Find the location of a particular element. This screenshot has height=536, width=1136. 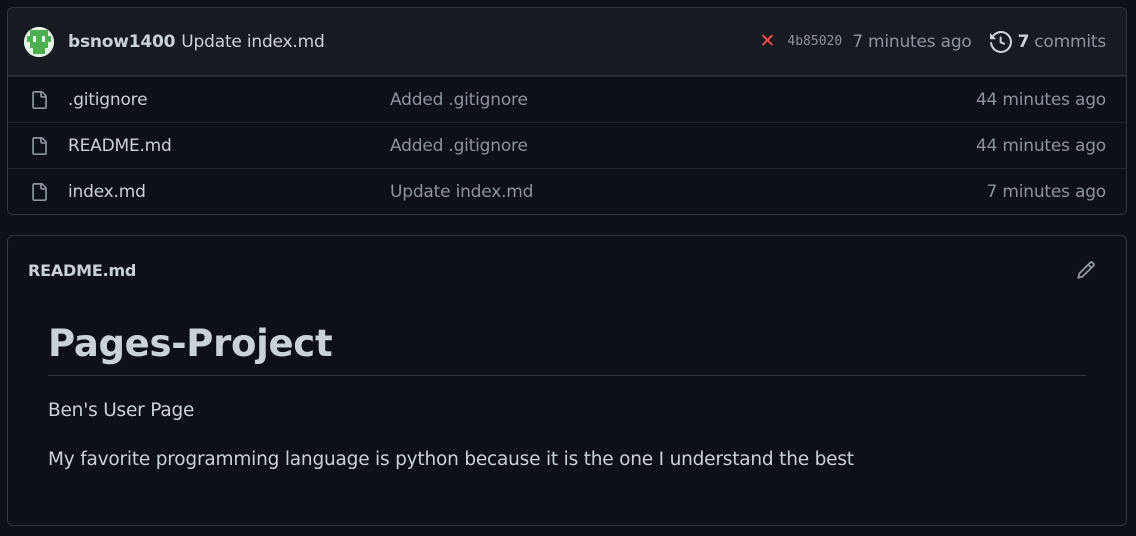

commit-time: 7 minutes ago is located at coordinates (912, 41).